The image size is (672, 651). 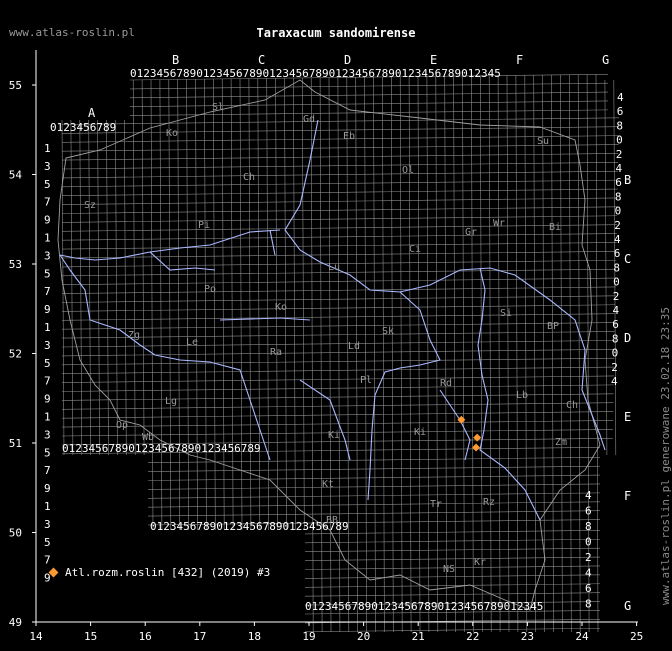 I want to click on y-tick-label: 51, so click(x=15, y=443).